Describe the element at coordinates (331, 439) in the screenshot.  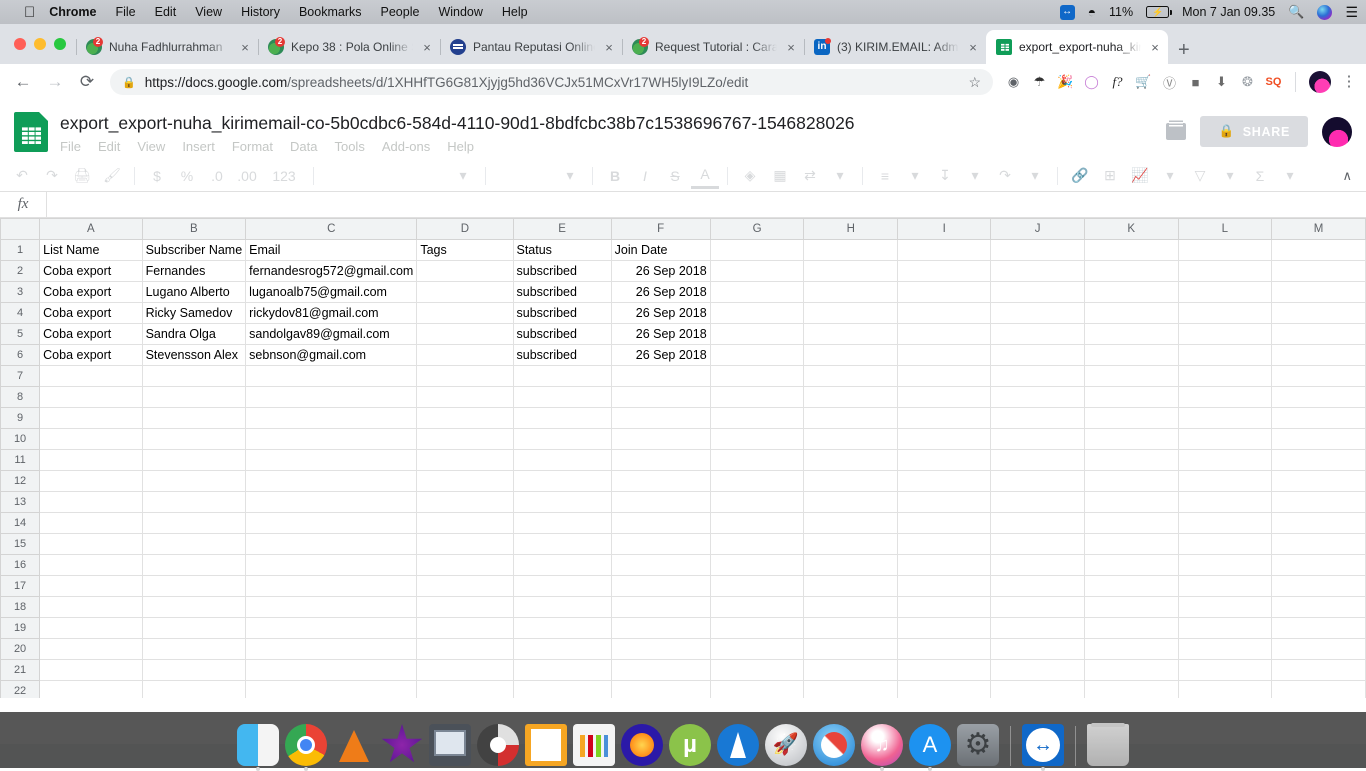
I see `cell-C10` at that location.